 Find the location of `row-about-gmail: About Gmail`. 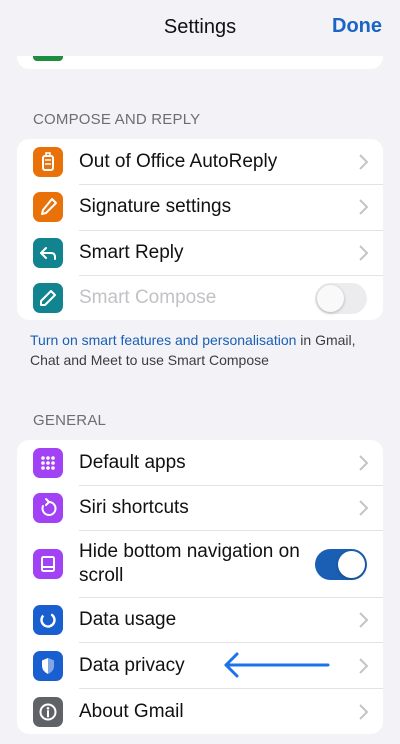

row-about-gmail: About Gmail is located at coordinates (200, 711).